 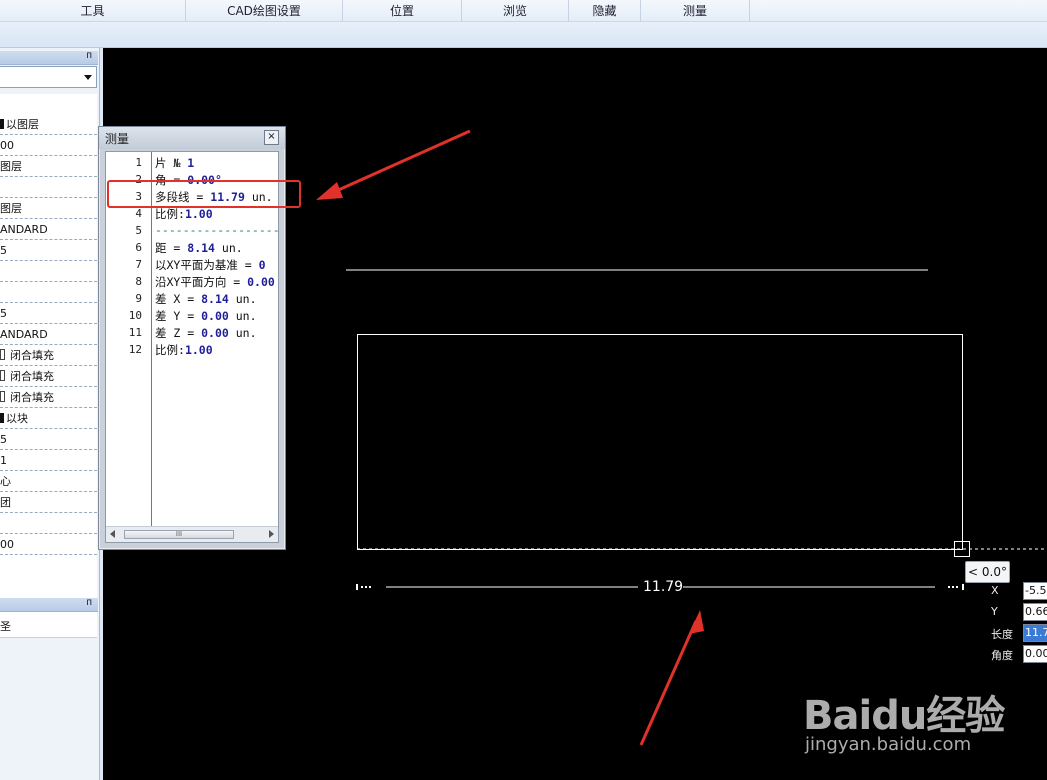 What do you see at coordinates (135, 332) in the screenshot?
I see `line-number: 11` at bounding box center [135, 332].